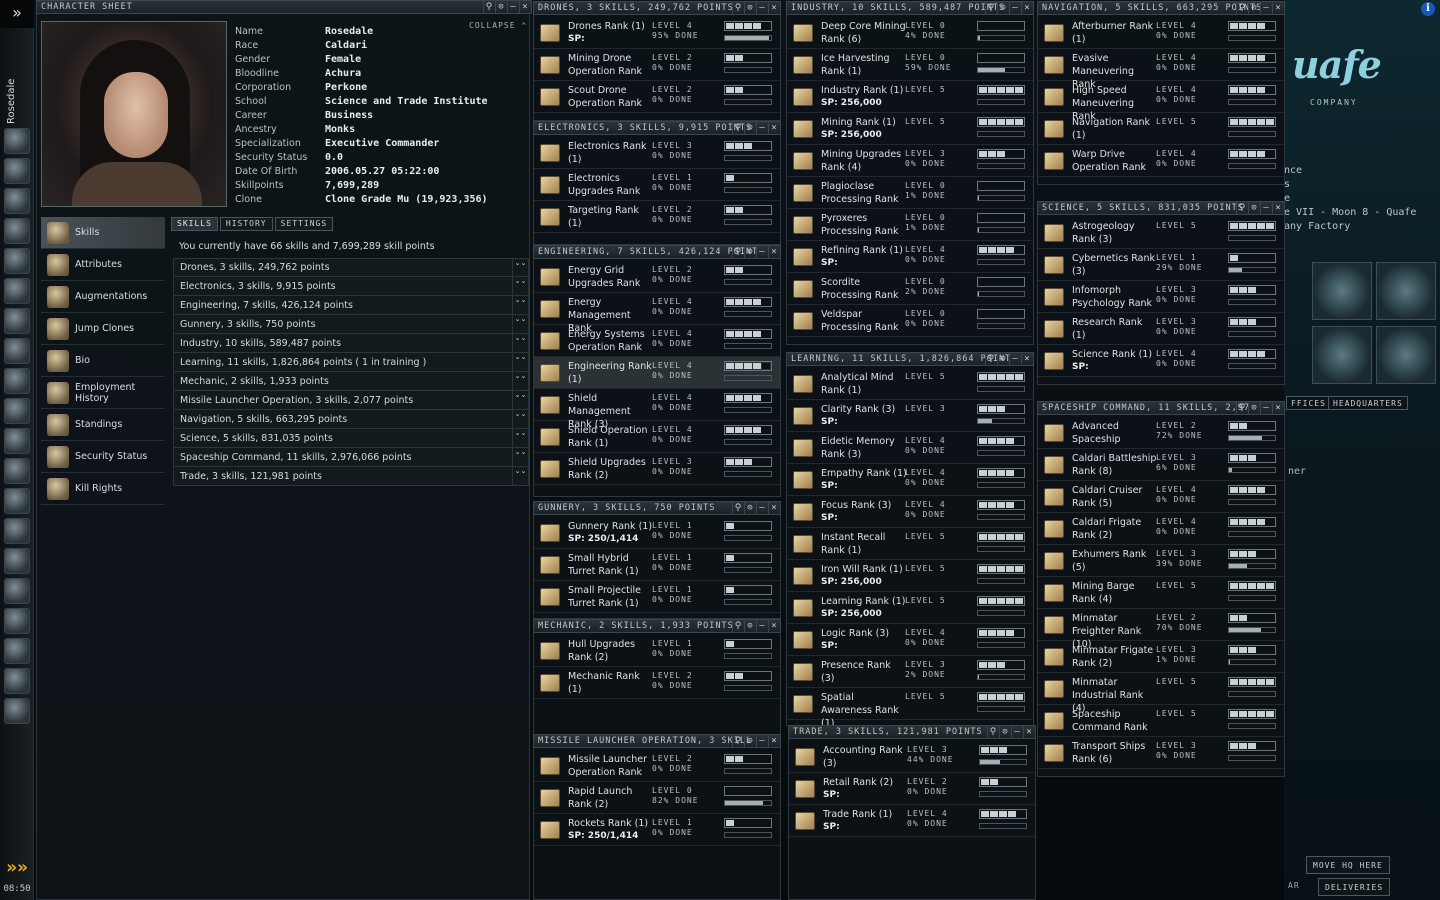 This screenshot has width=1440, height=900. Describe the element at coordinates (351, 343) in the screenshot. I see `skill-group-row: Industry, 10 skills, 589,487 points ⌄⌄` at that location.